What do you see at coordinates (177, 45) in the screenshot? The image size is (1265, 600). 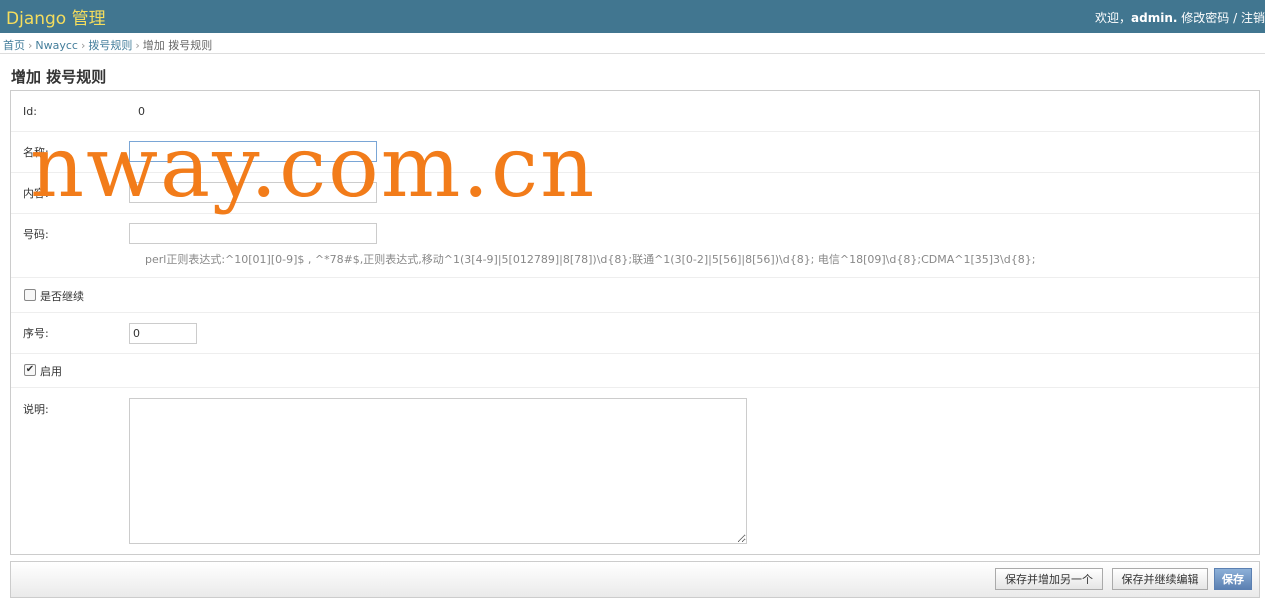 I see `breadcrumb-current: 增加 拨号规则` at bounding box center [177, 45].